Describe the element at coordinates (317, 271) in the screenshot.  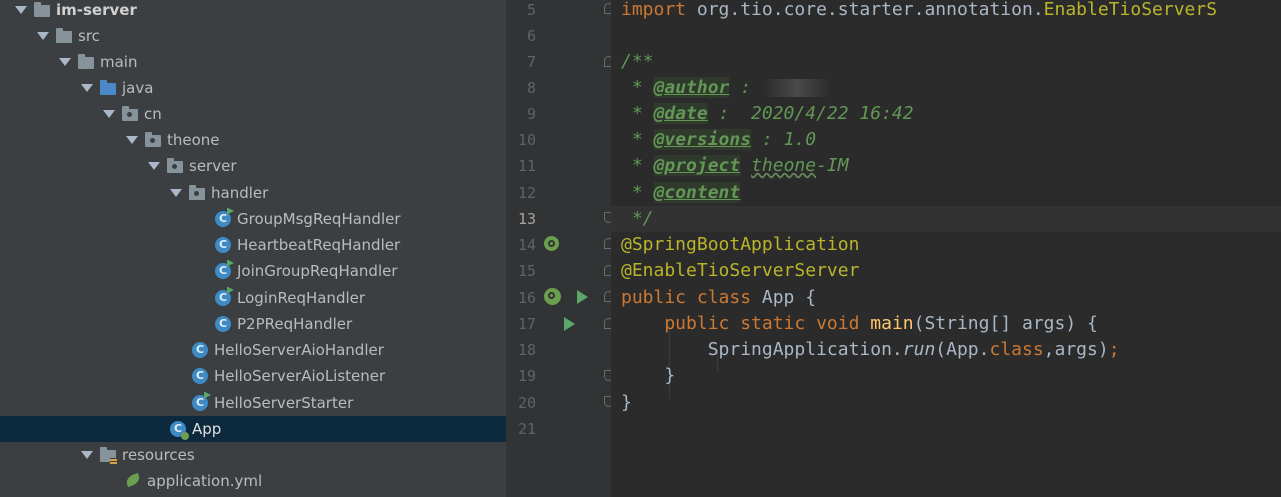
I see `tree-item-label: JoinGroupReqHandler` at that location.